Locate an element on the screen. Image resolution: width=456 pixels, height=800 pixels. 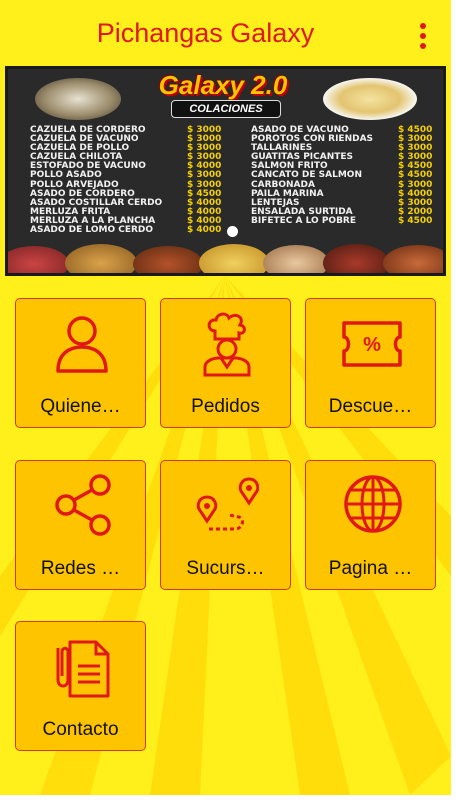
tile-pedidos: Pedidos is located at coordinates (225, 363).